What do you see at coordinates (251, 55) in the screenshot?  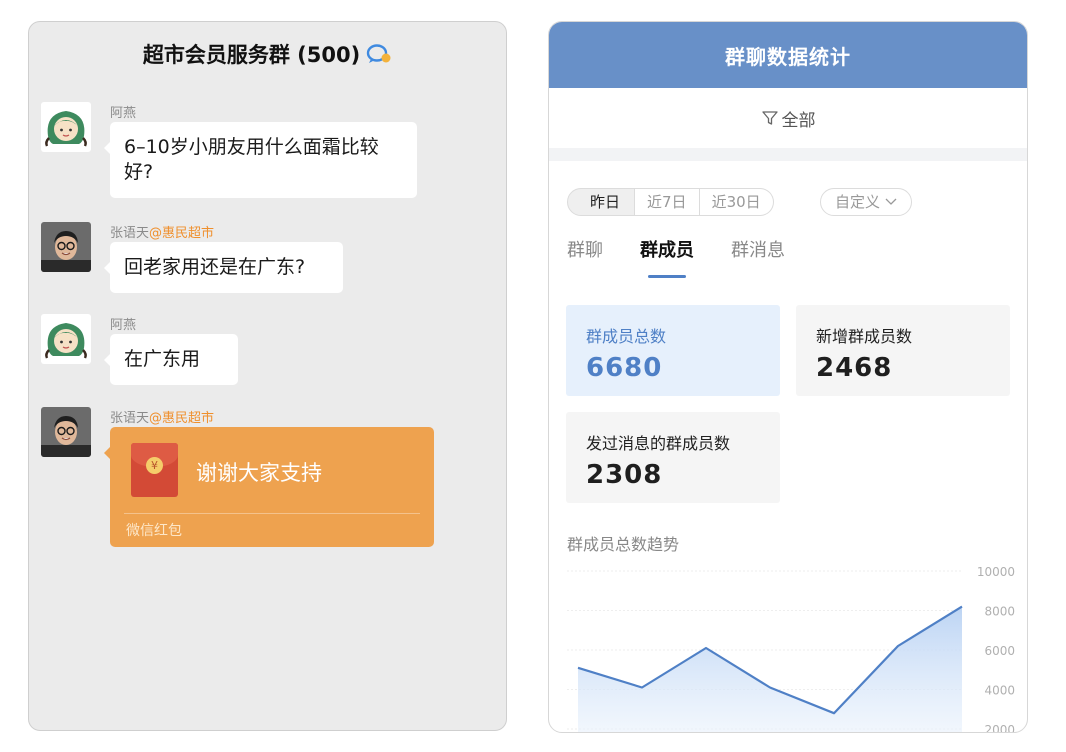 I see `chat-title: 超市会员服务群 (500)` at bounding box center [251, 55].